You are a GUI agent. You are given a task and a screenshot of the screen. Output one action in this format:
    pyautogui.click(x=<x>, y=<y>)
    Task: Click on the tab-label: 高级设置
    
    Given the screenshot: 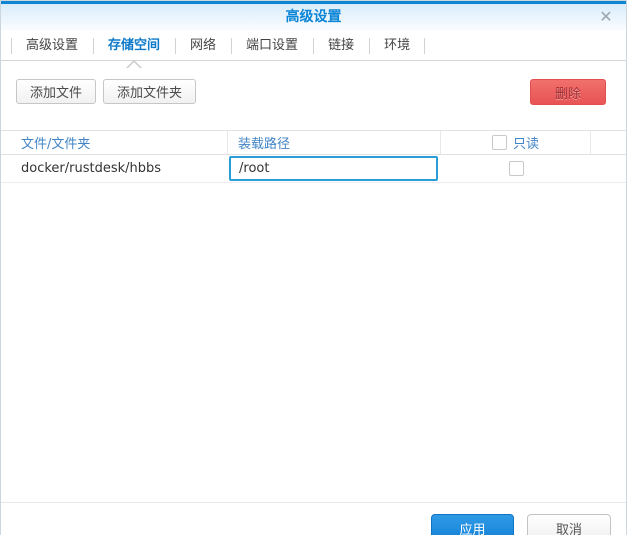 What is the action you would take?
    pyautogui.click(x=52, y=45)
    